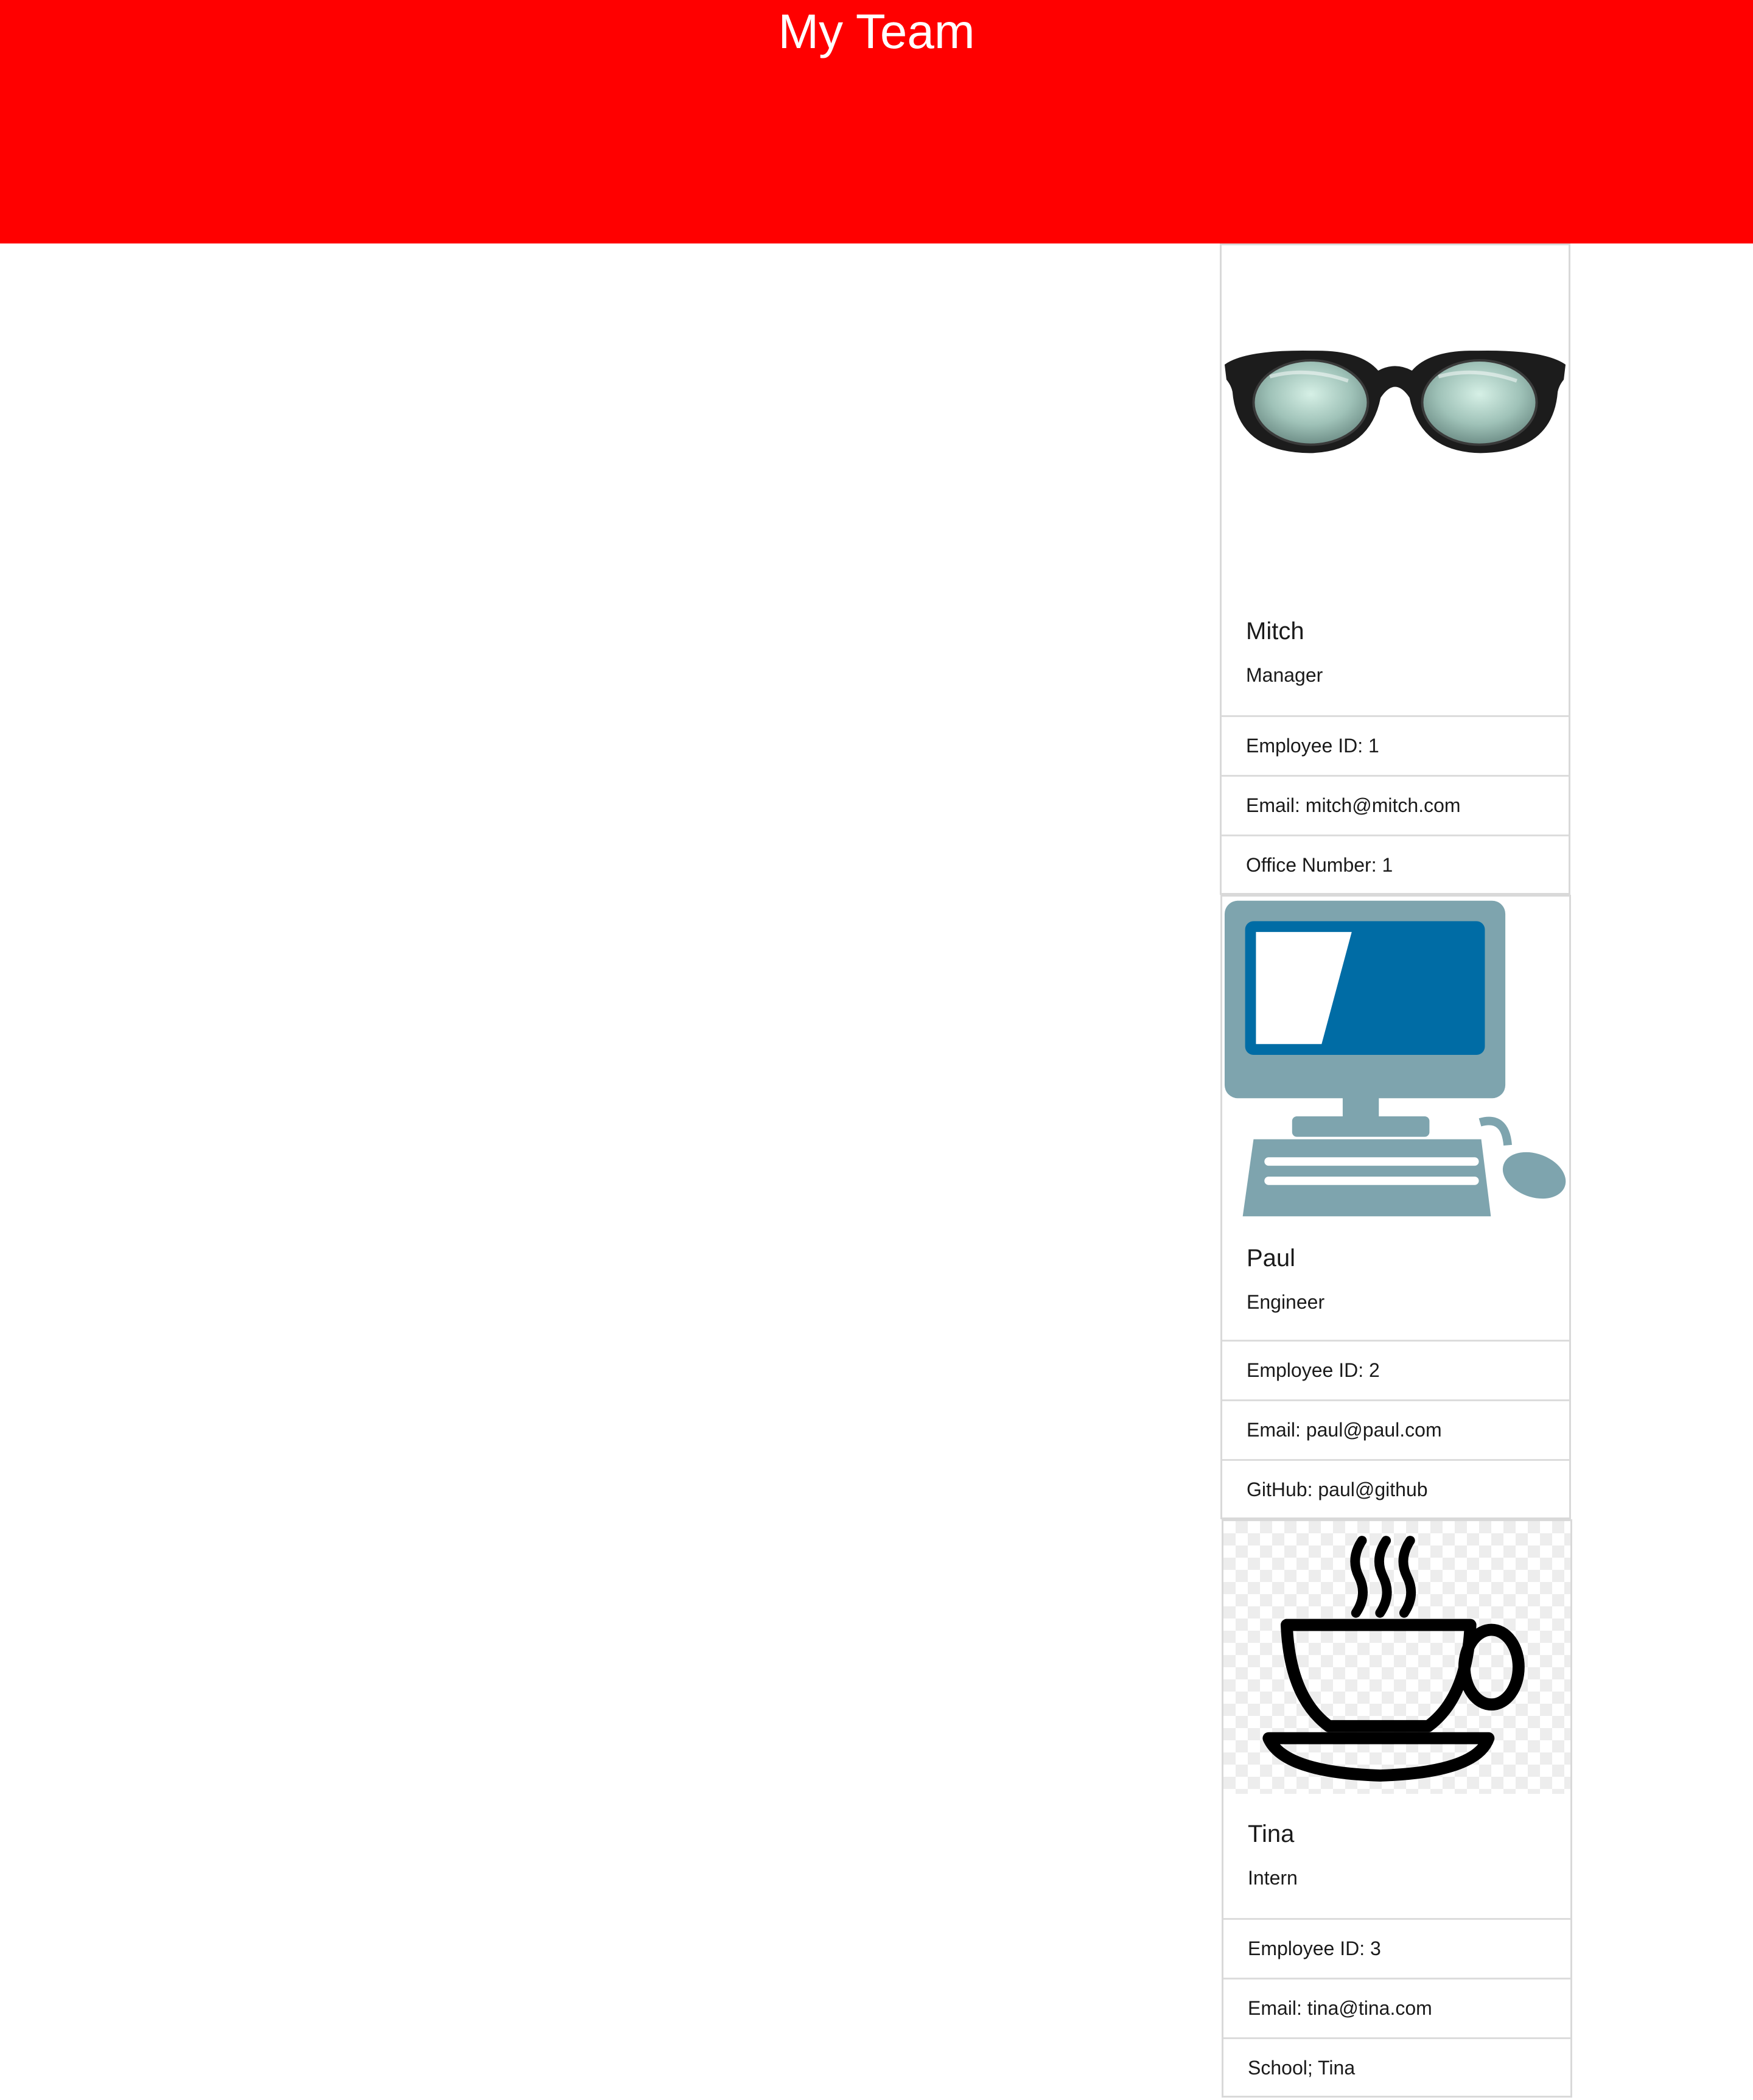 The image size is (1753, 2100). Describe the element at coordinates (1396, 1058) in the screenshot. I see `computer-icon` at that location.